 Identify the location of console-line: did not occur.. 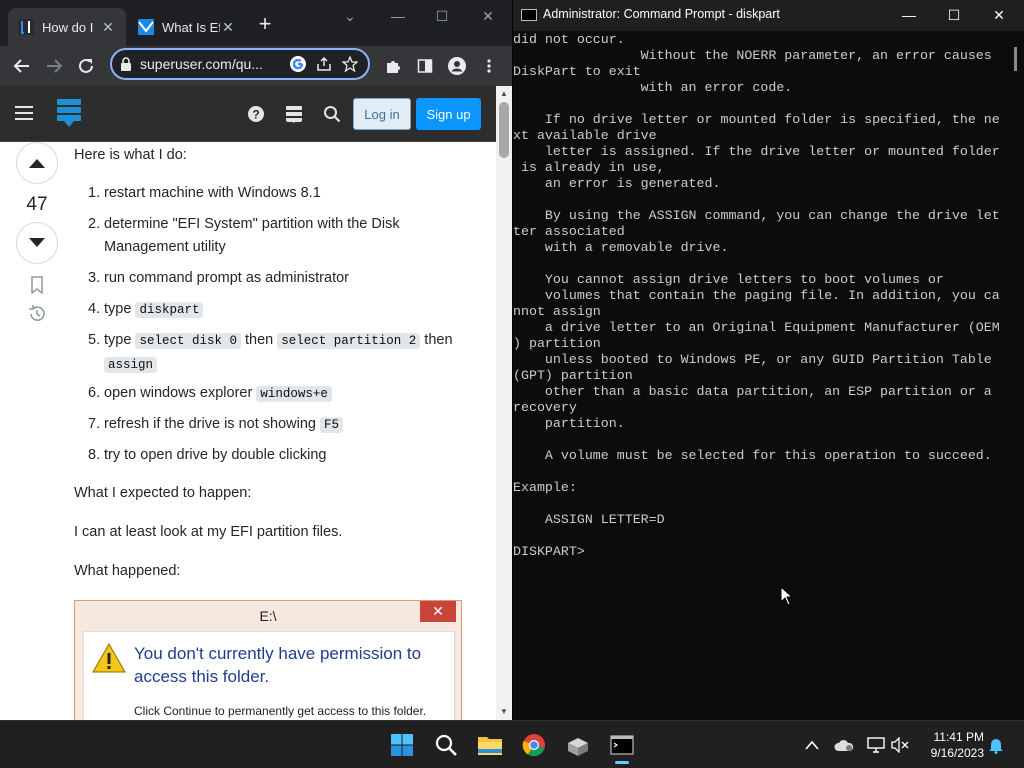
(569, 39).